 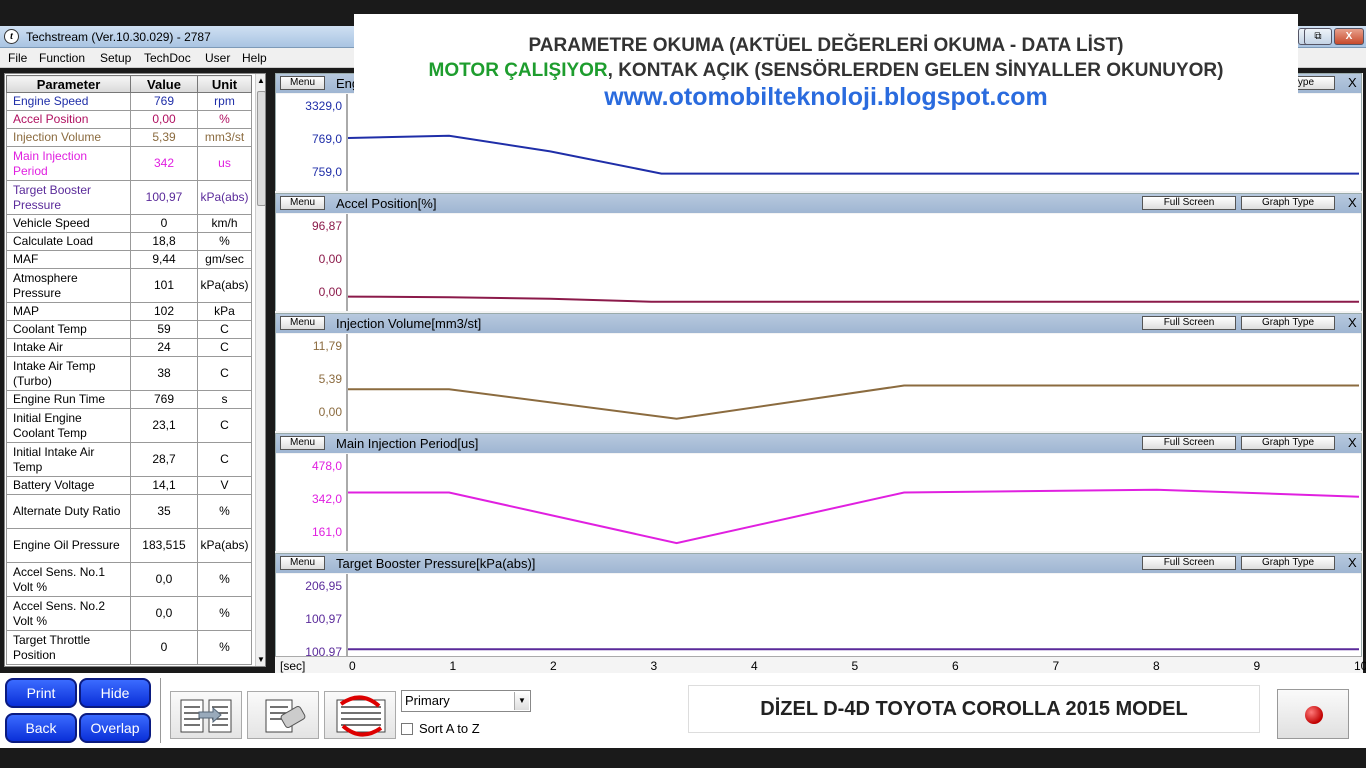 What do you see at coordinates (164, 101) in the screenshot?
I see `parameter-value: 769` at bounding box center [164, 101].